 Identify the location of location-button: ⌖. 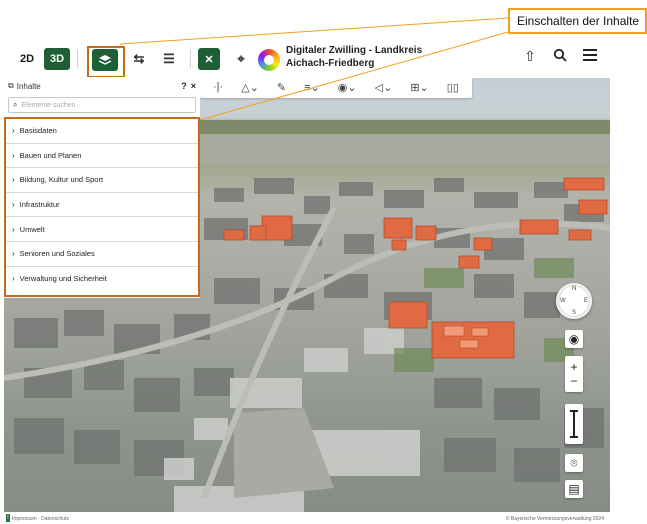
(241, 59).